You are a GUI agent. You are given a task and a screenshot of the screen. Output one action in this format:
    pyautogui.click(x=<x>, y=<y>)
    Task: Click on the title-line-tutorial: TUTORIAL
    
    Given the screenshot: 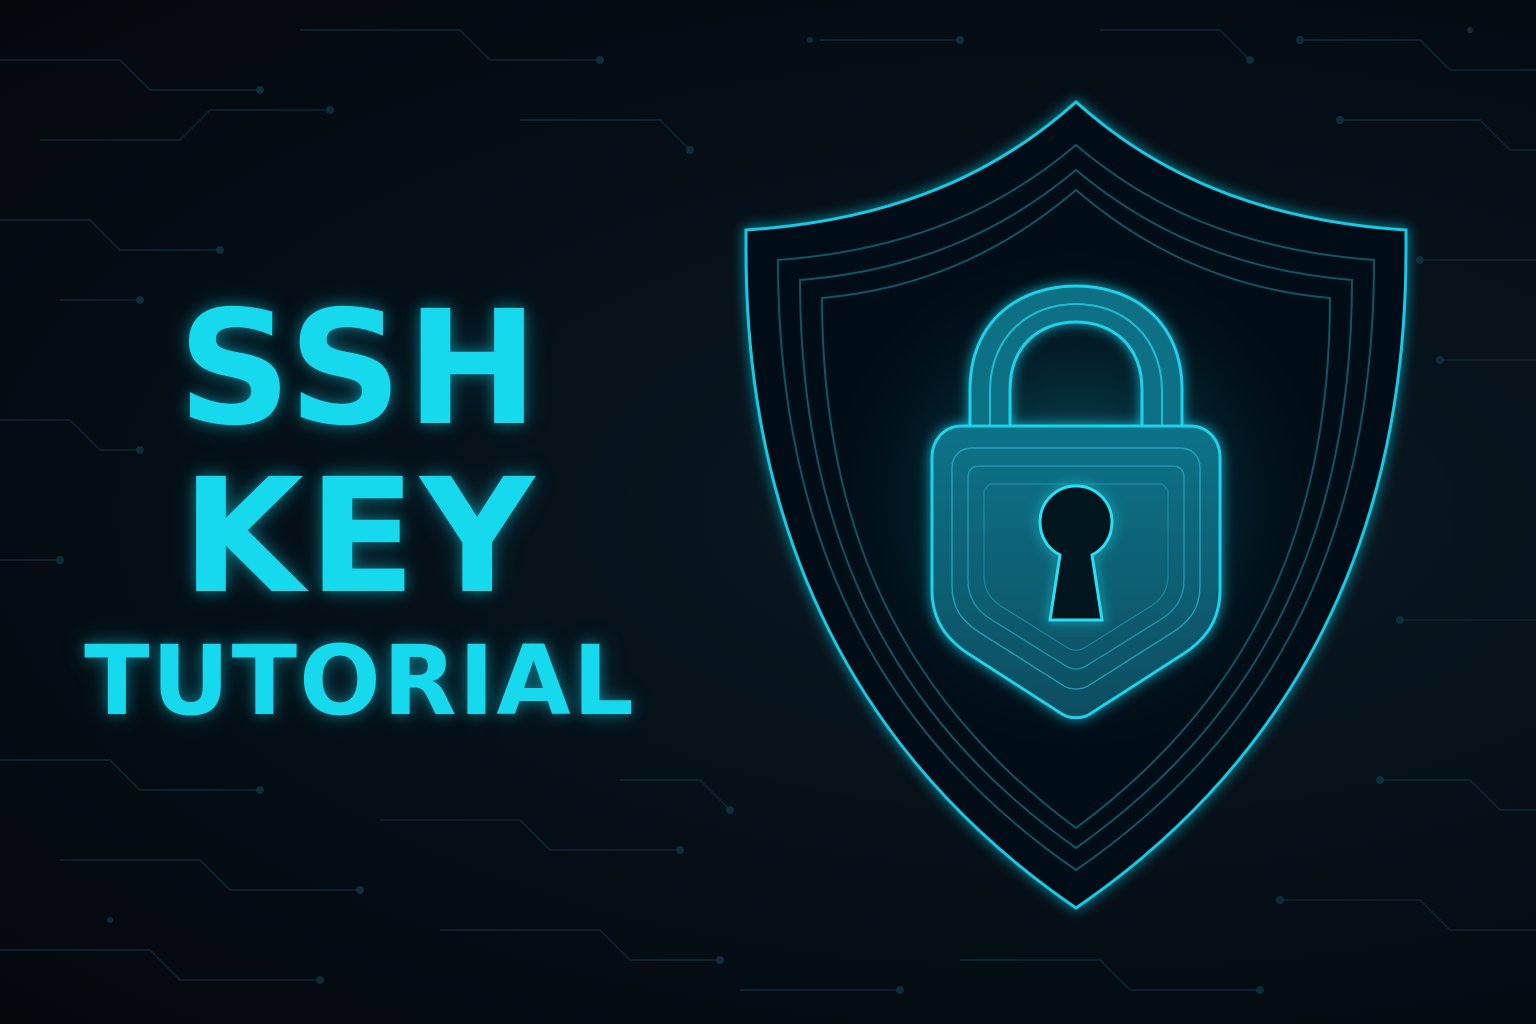 What is the action you would take?
    pyautogui.click(x=360, y=681)
    